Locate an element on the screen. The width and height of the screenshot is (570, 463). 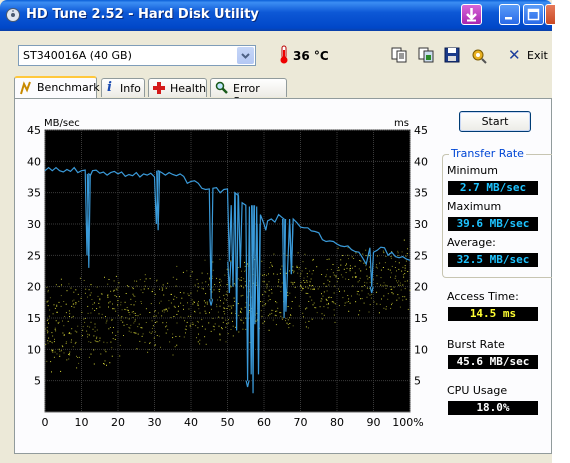
y-tick-left-label: 45 is located at coordinates (34, 130).